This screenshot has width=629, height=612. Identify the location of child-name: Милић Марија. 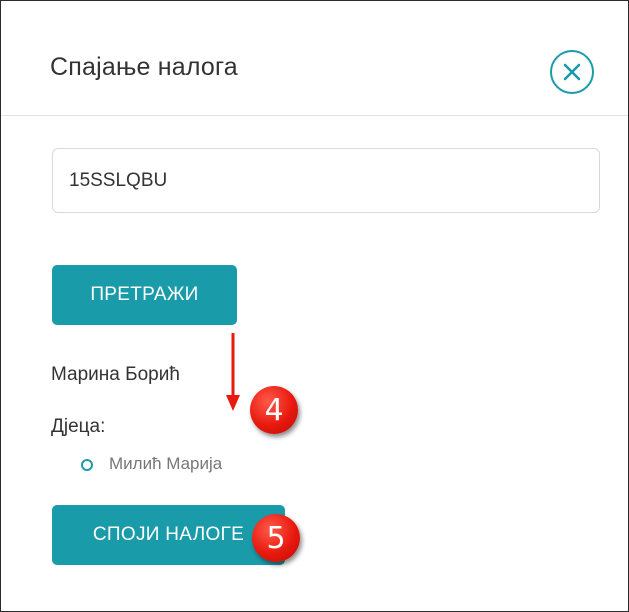
(166, 463).